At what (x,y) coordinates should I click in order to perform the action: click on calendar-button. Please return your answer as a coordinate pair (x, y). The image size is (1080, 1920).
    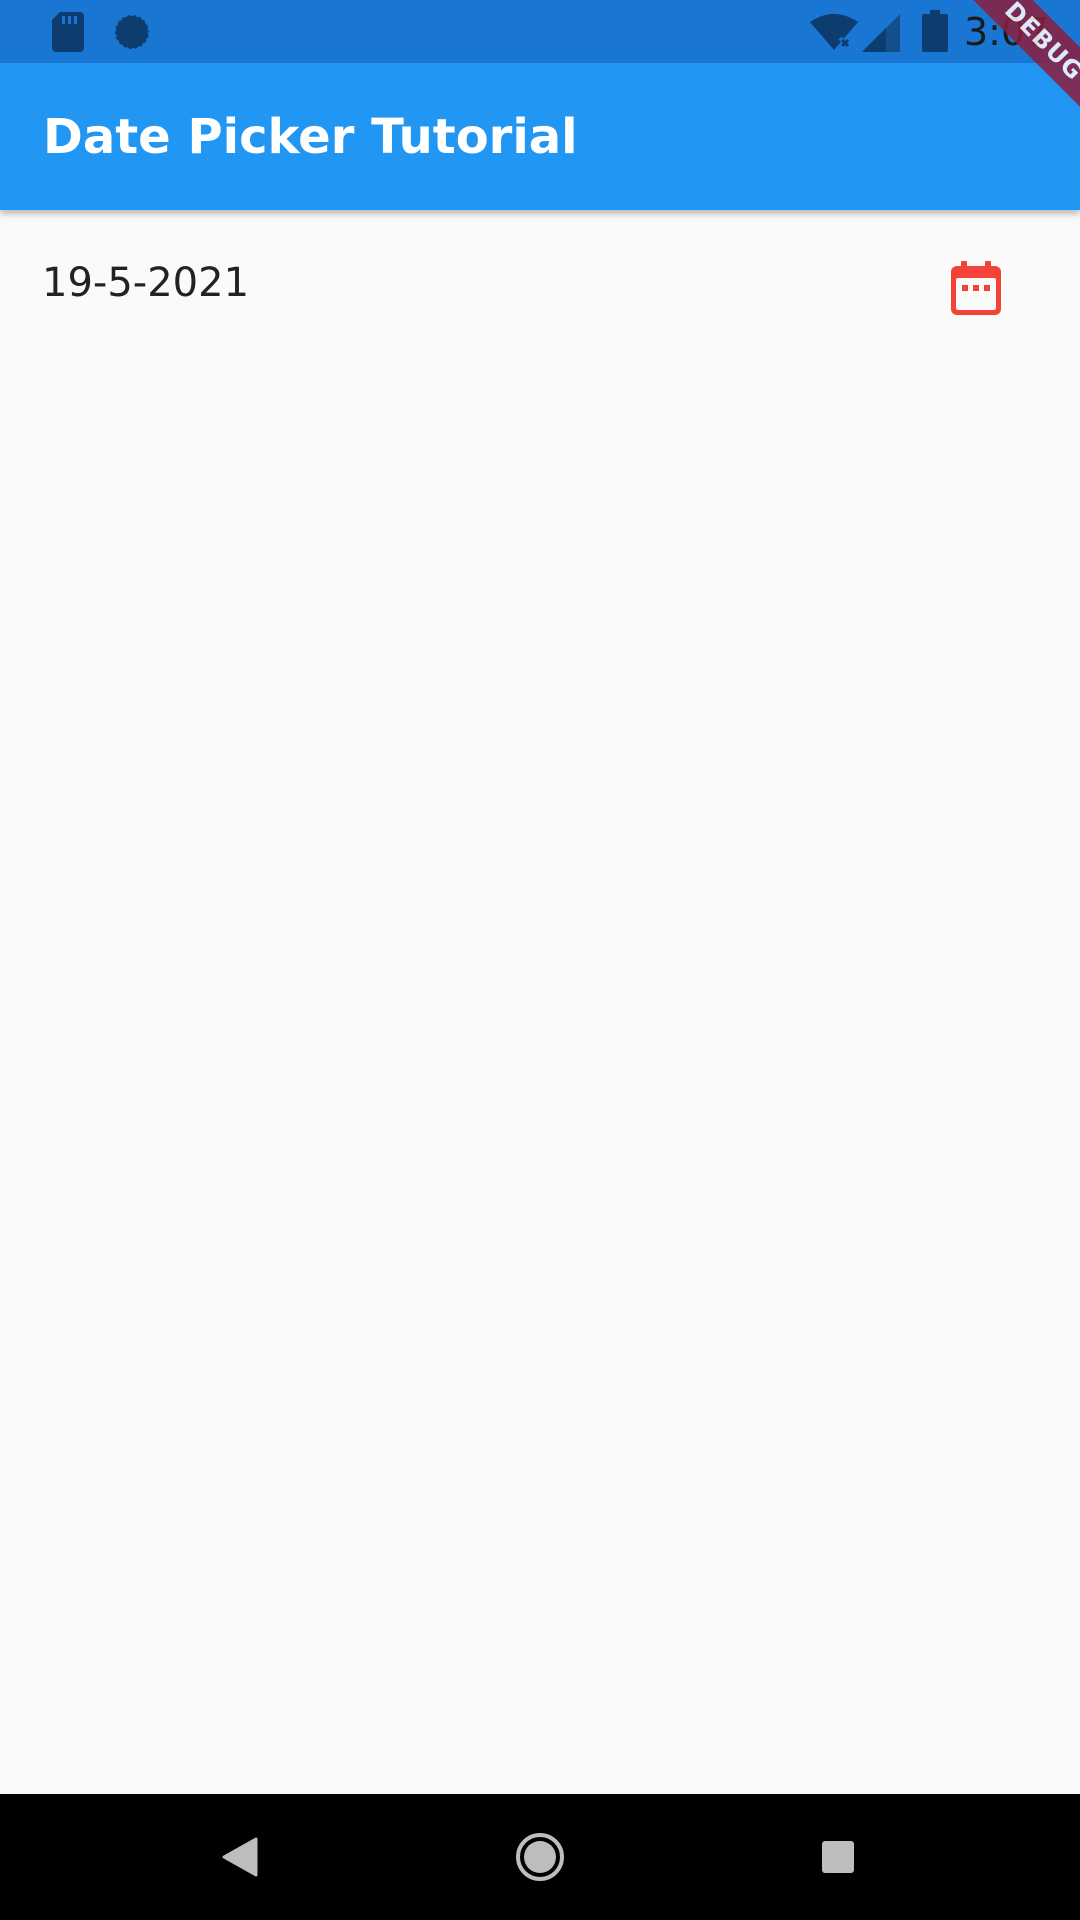
    Looking at the image, I should click on (976, 290).